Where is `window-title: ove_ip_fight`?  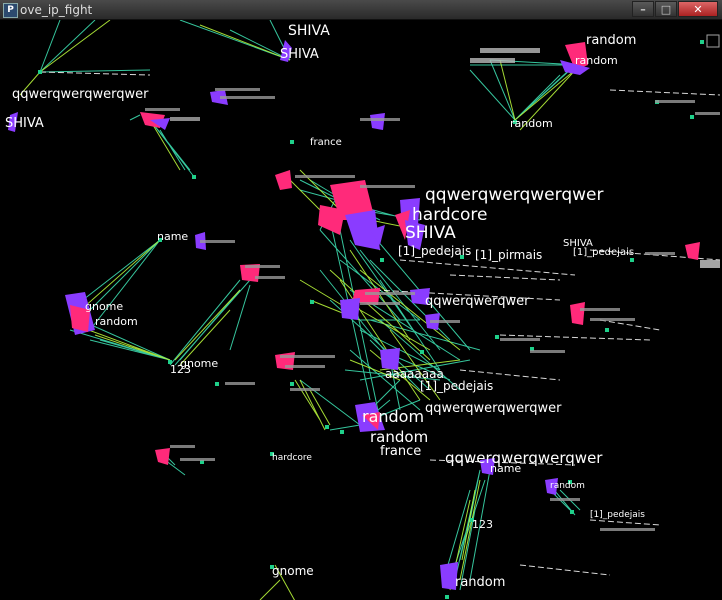 window-title: ove_ip_fight is located at coordinates (56, 10).